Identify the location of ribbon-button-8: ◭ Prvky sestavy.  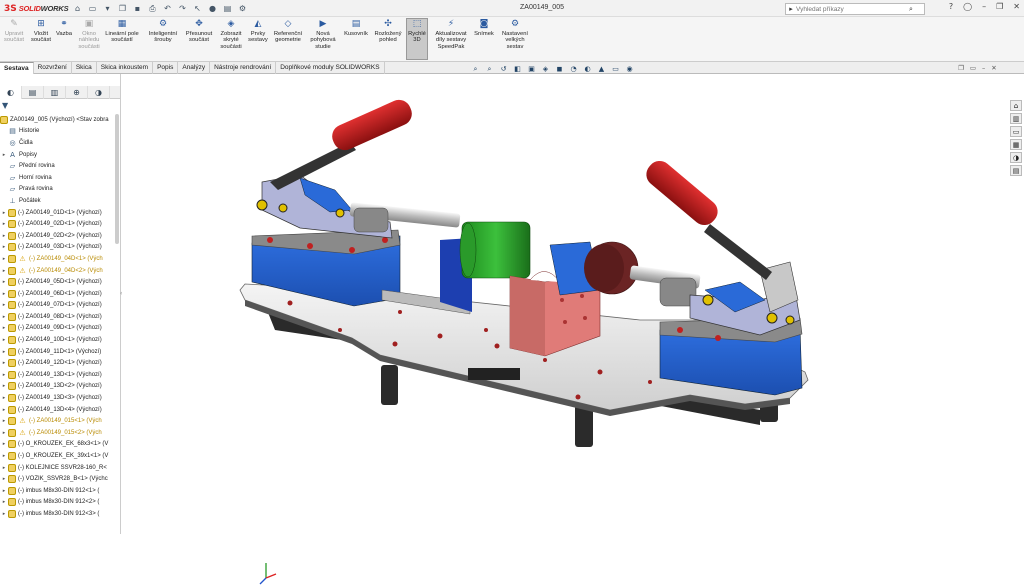
(258, 31).